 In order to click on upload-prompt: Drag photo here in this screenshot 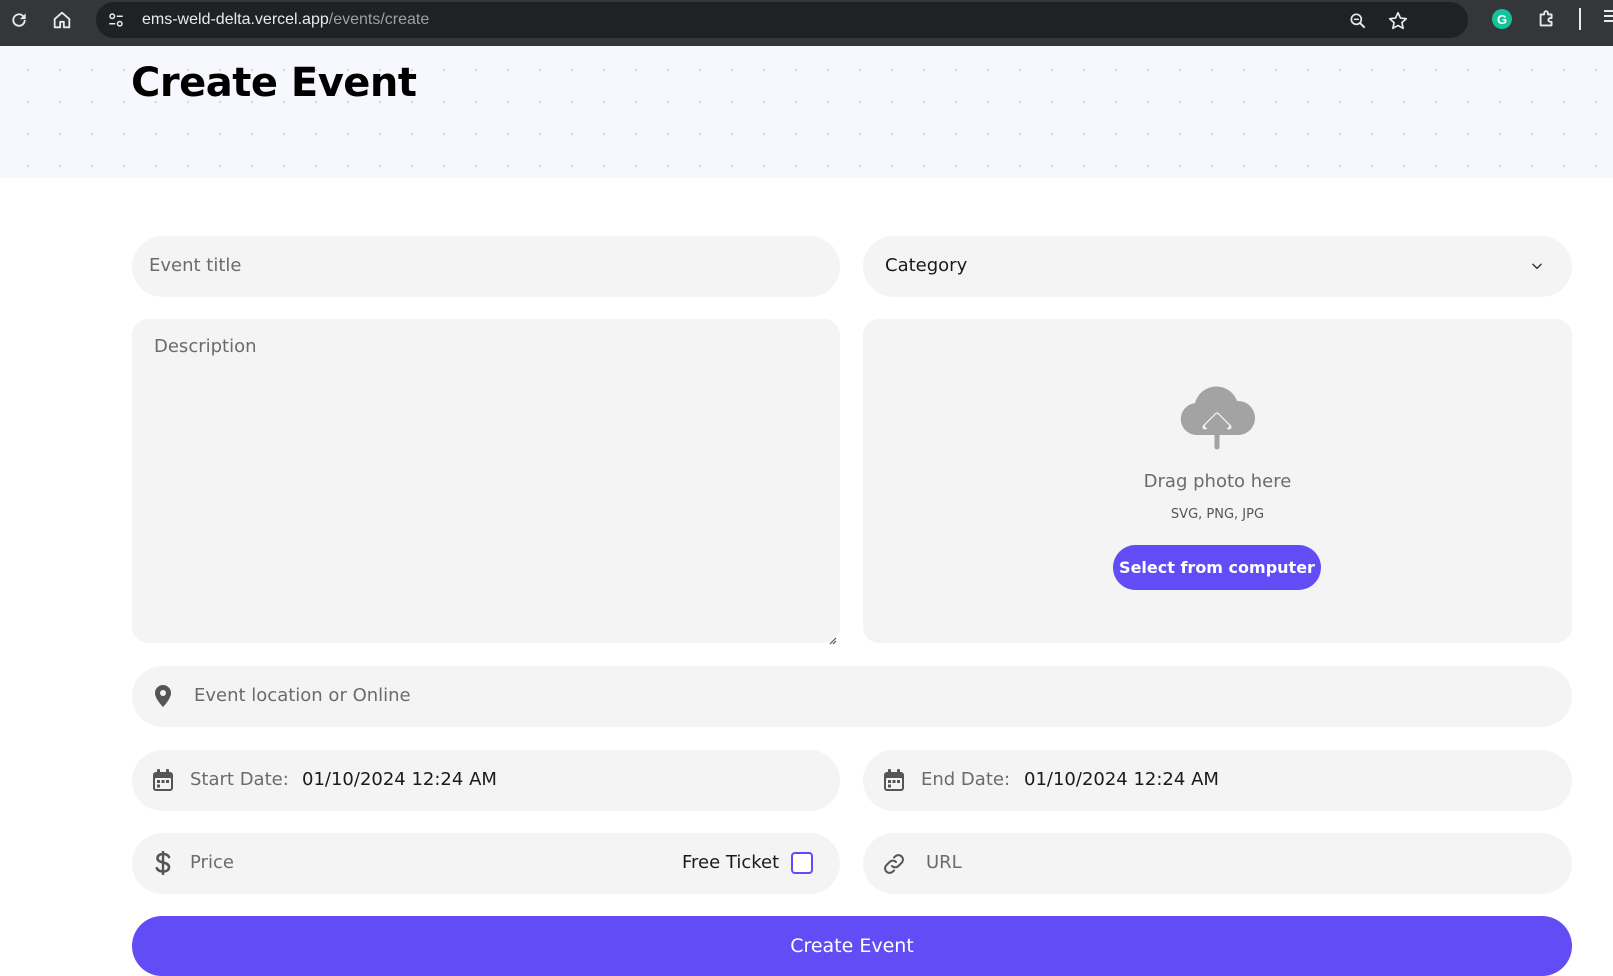, I will do `click(1217, 481)`.